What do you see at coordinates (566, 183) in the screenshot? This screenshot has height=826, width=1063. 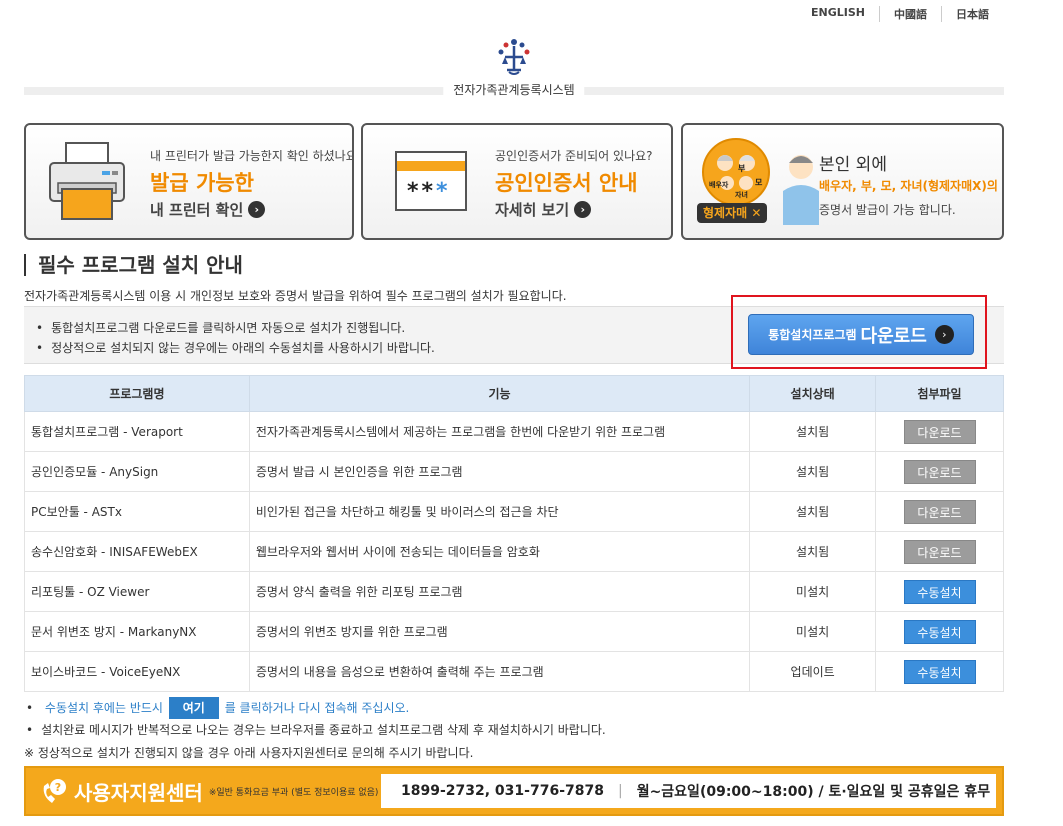 I see `certificate-headline: 공인인증서 안내` at bounding box center [566, 183].